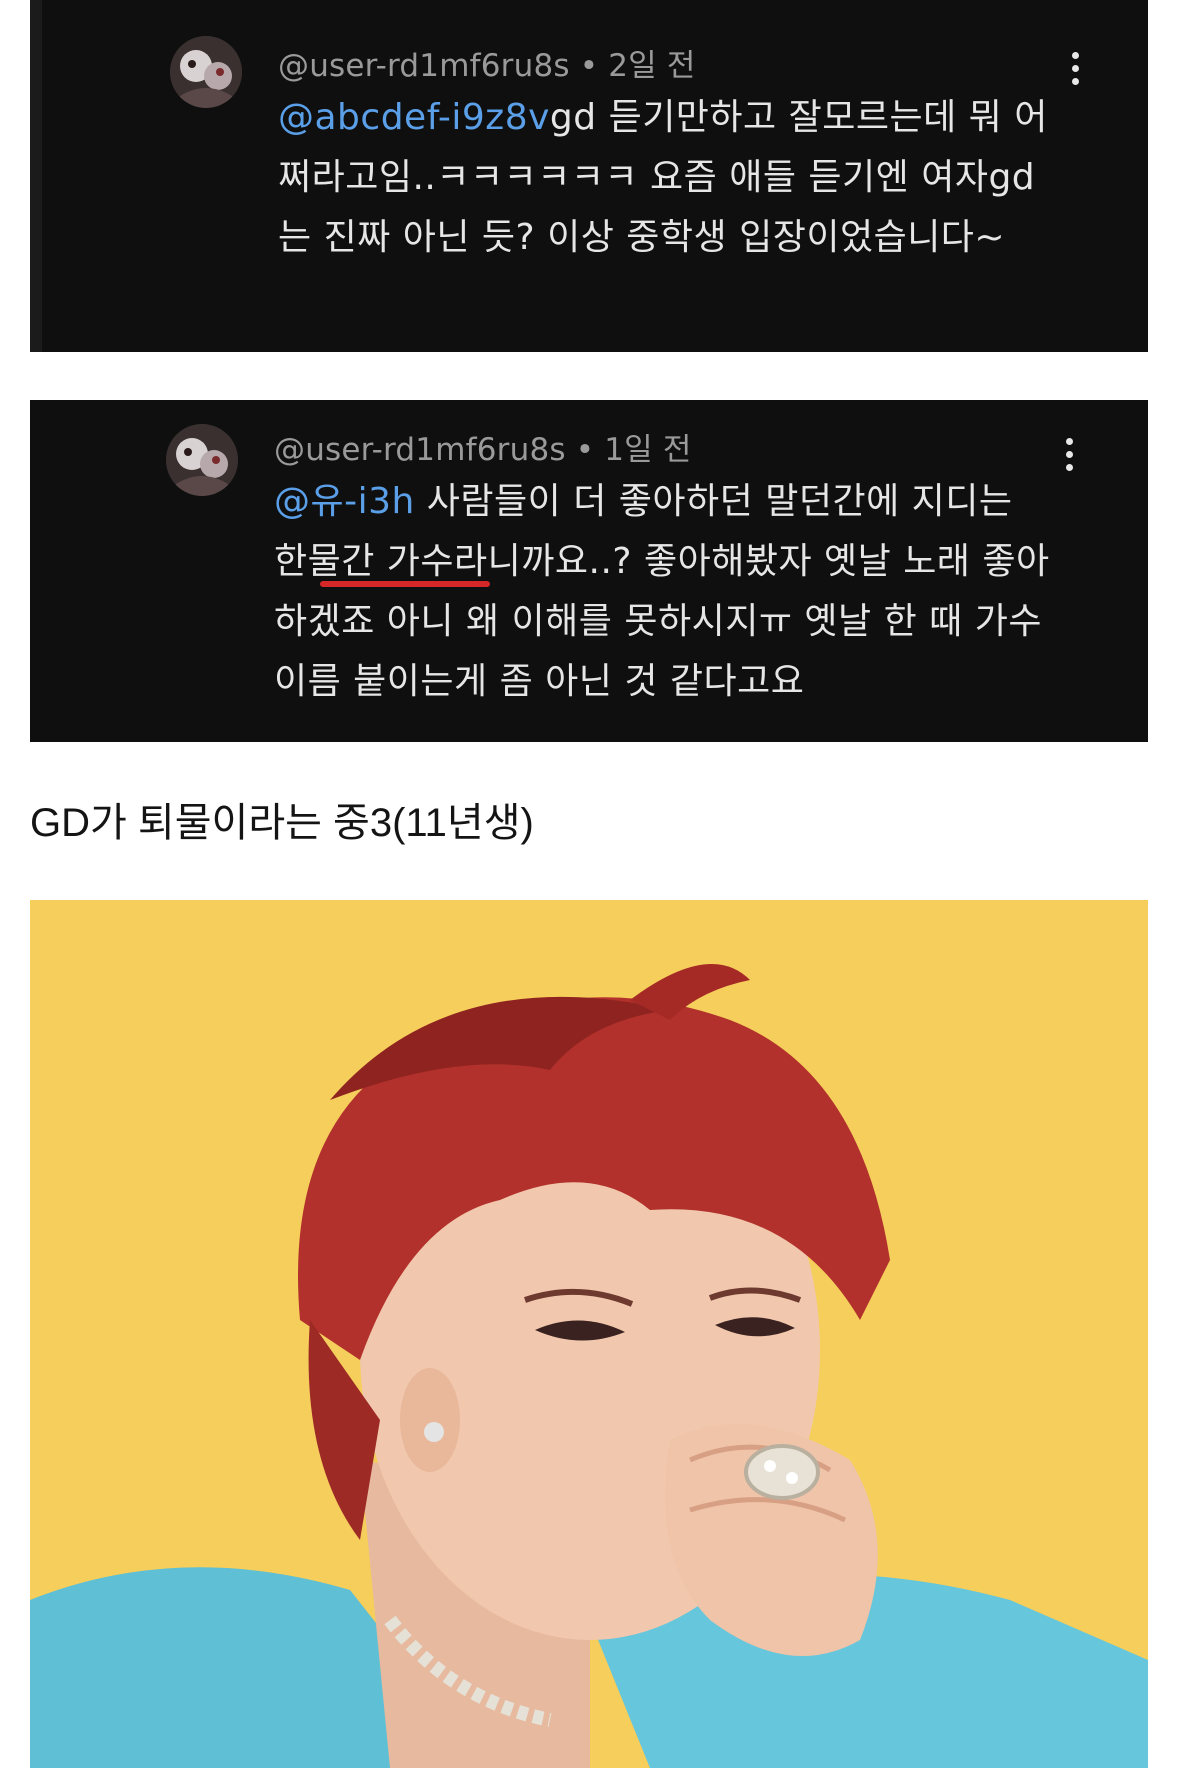 The height and width of the screenshot is (1768, 1179). What do you see at coordinates (405, 584) in the screenshot?
I see `highlight-underline` at bounding box center [405, 584].